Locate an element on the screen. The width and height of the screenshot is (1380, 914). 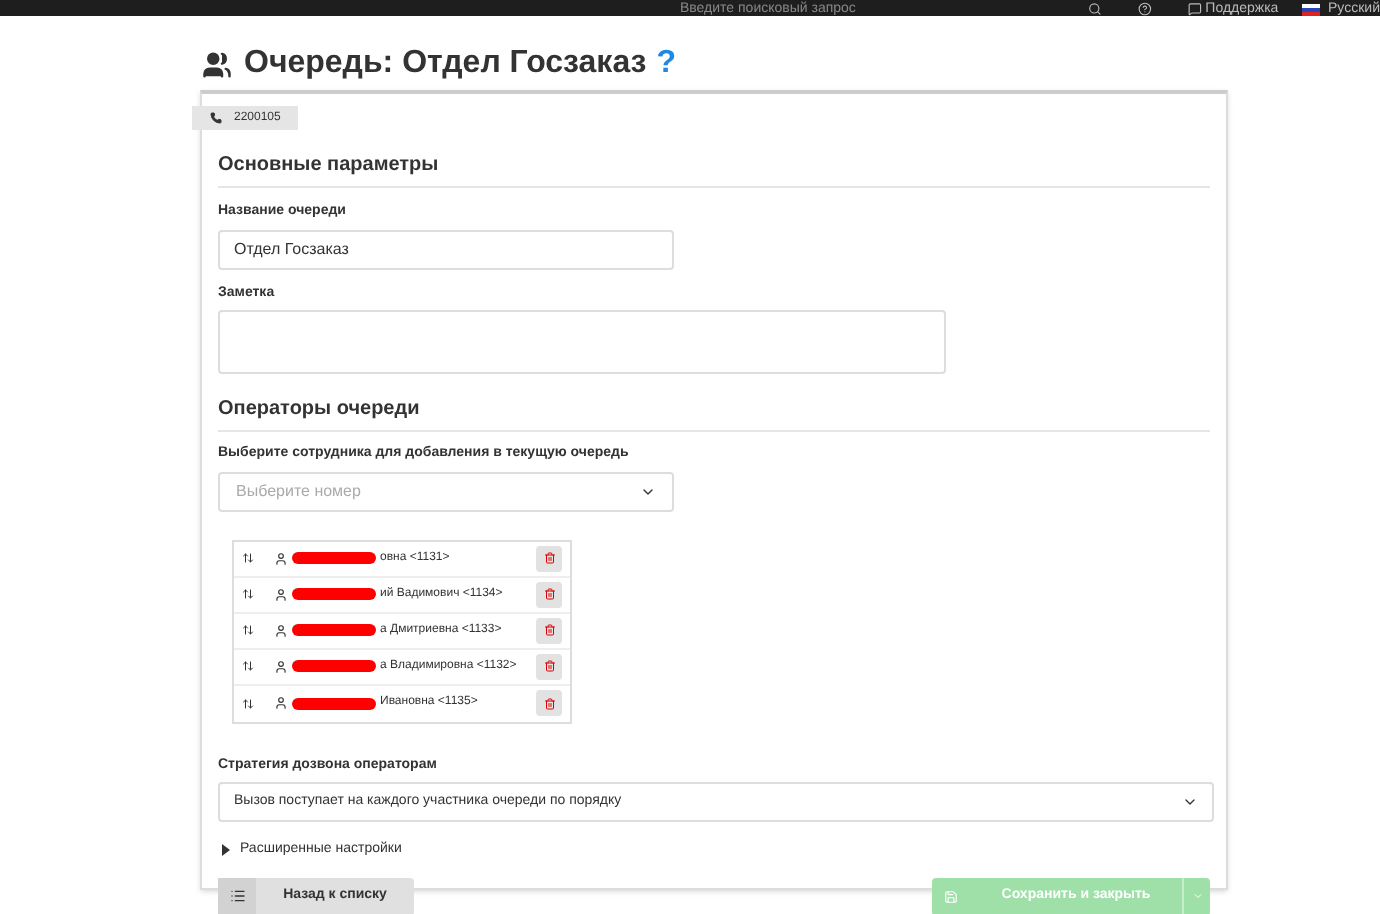
page-title: Очередь: Отдел Госзаказ is located at coordinates (445, 64).